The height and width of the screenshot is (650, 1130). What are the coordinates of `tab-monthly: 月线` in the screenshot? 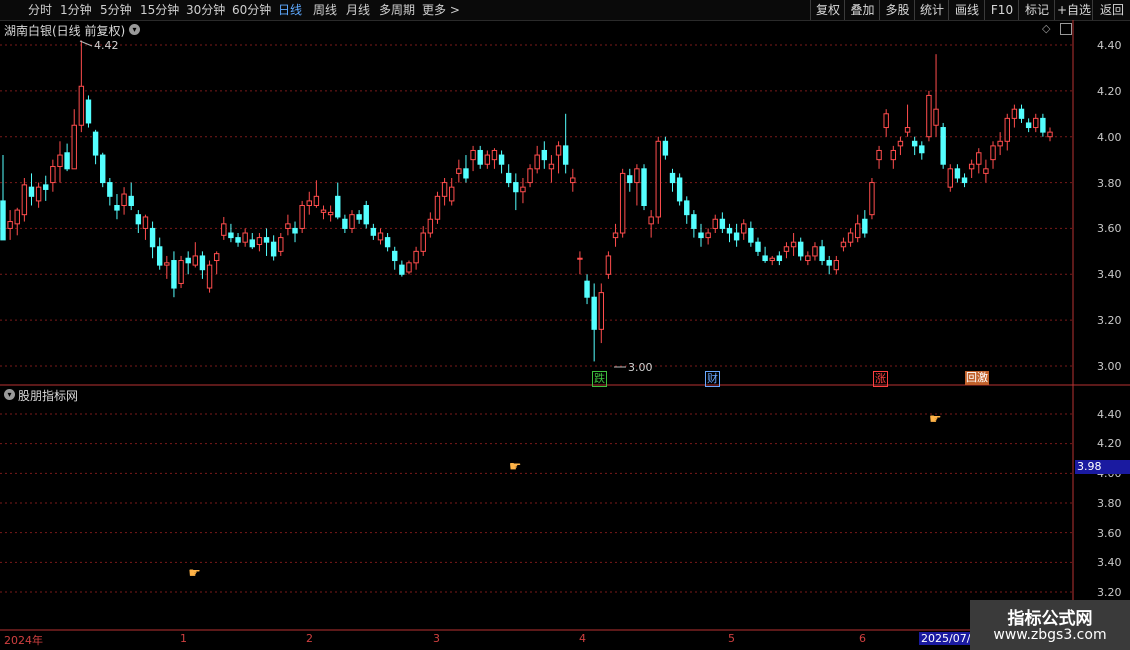 It's located at (358, 10).